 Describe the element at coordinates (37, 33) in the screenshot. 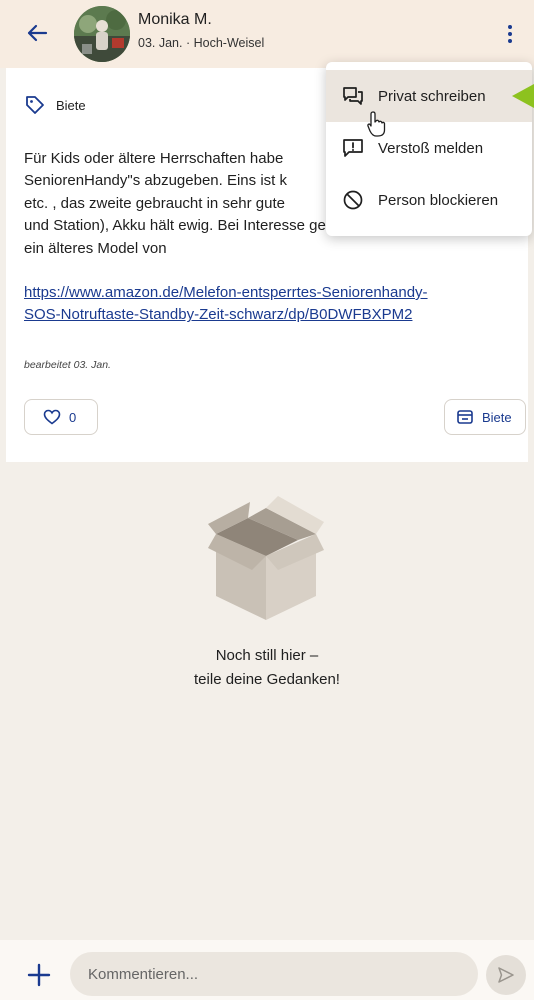

I see `back-arrow-icon` at that location.